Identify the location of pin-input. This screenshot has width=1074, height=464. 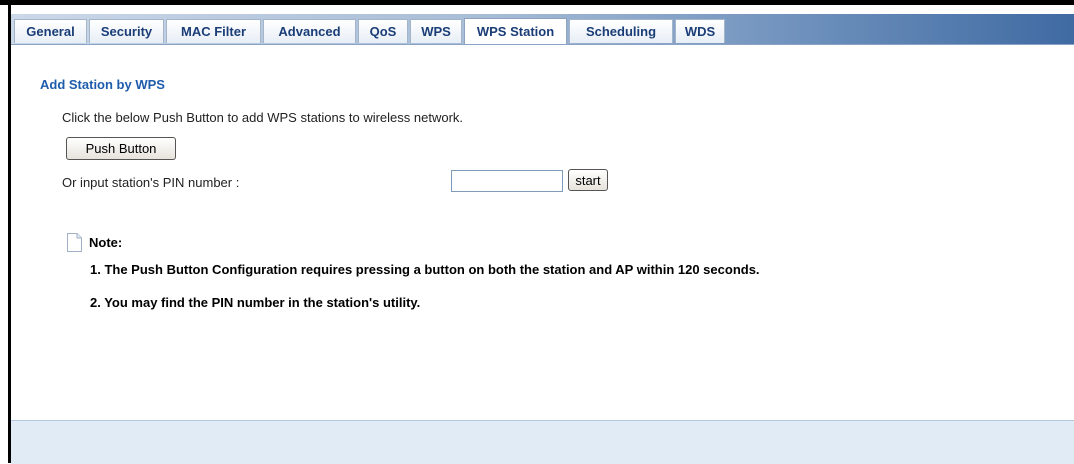
(507, 181).